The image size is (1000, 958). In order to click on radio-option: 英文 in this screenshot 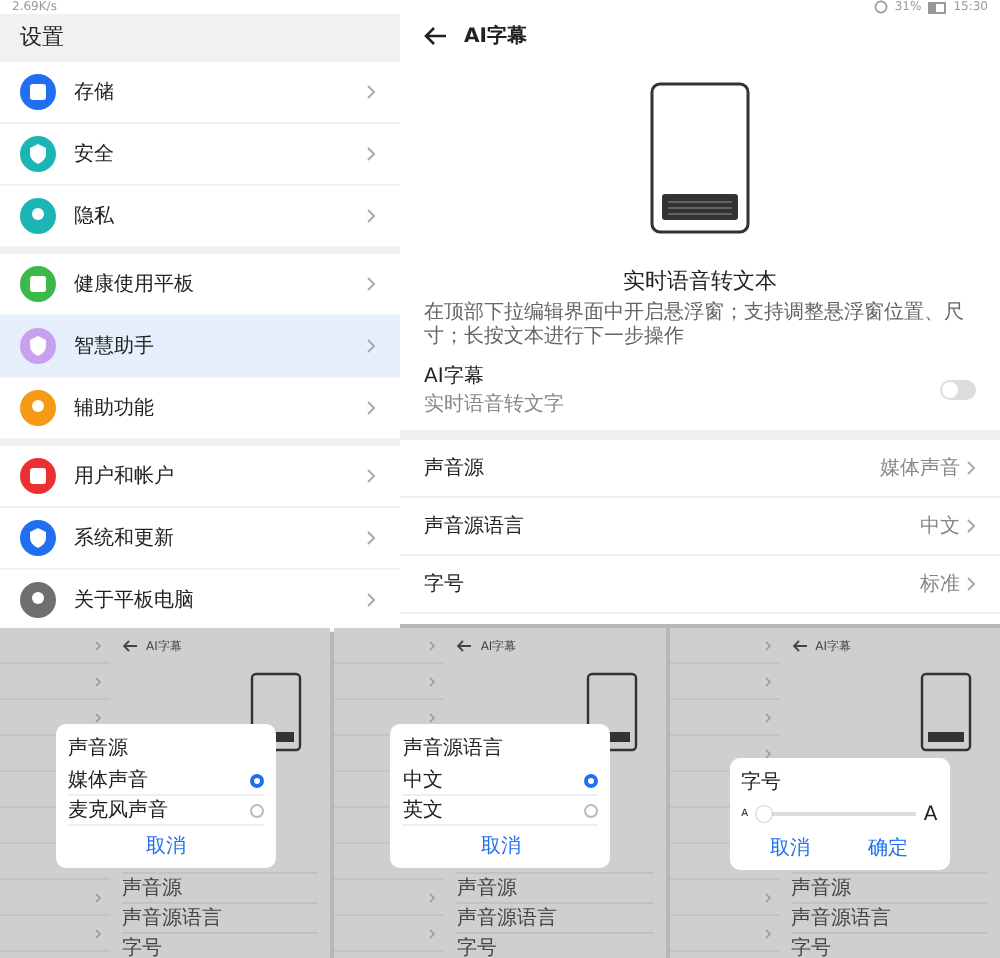, I will do `click(500, 811)`.